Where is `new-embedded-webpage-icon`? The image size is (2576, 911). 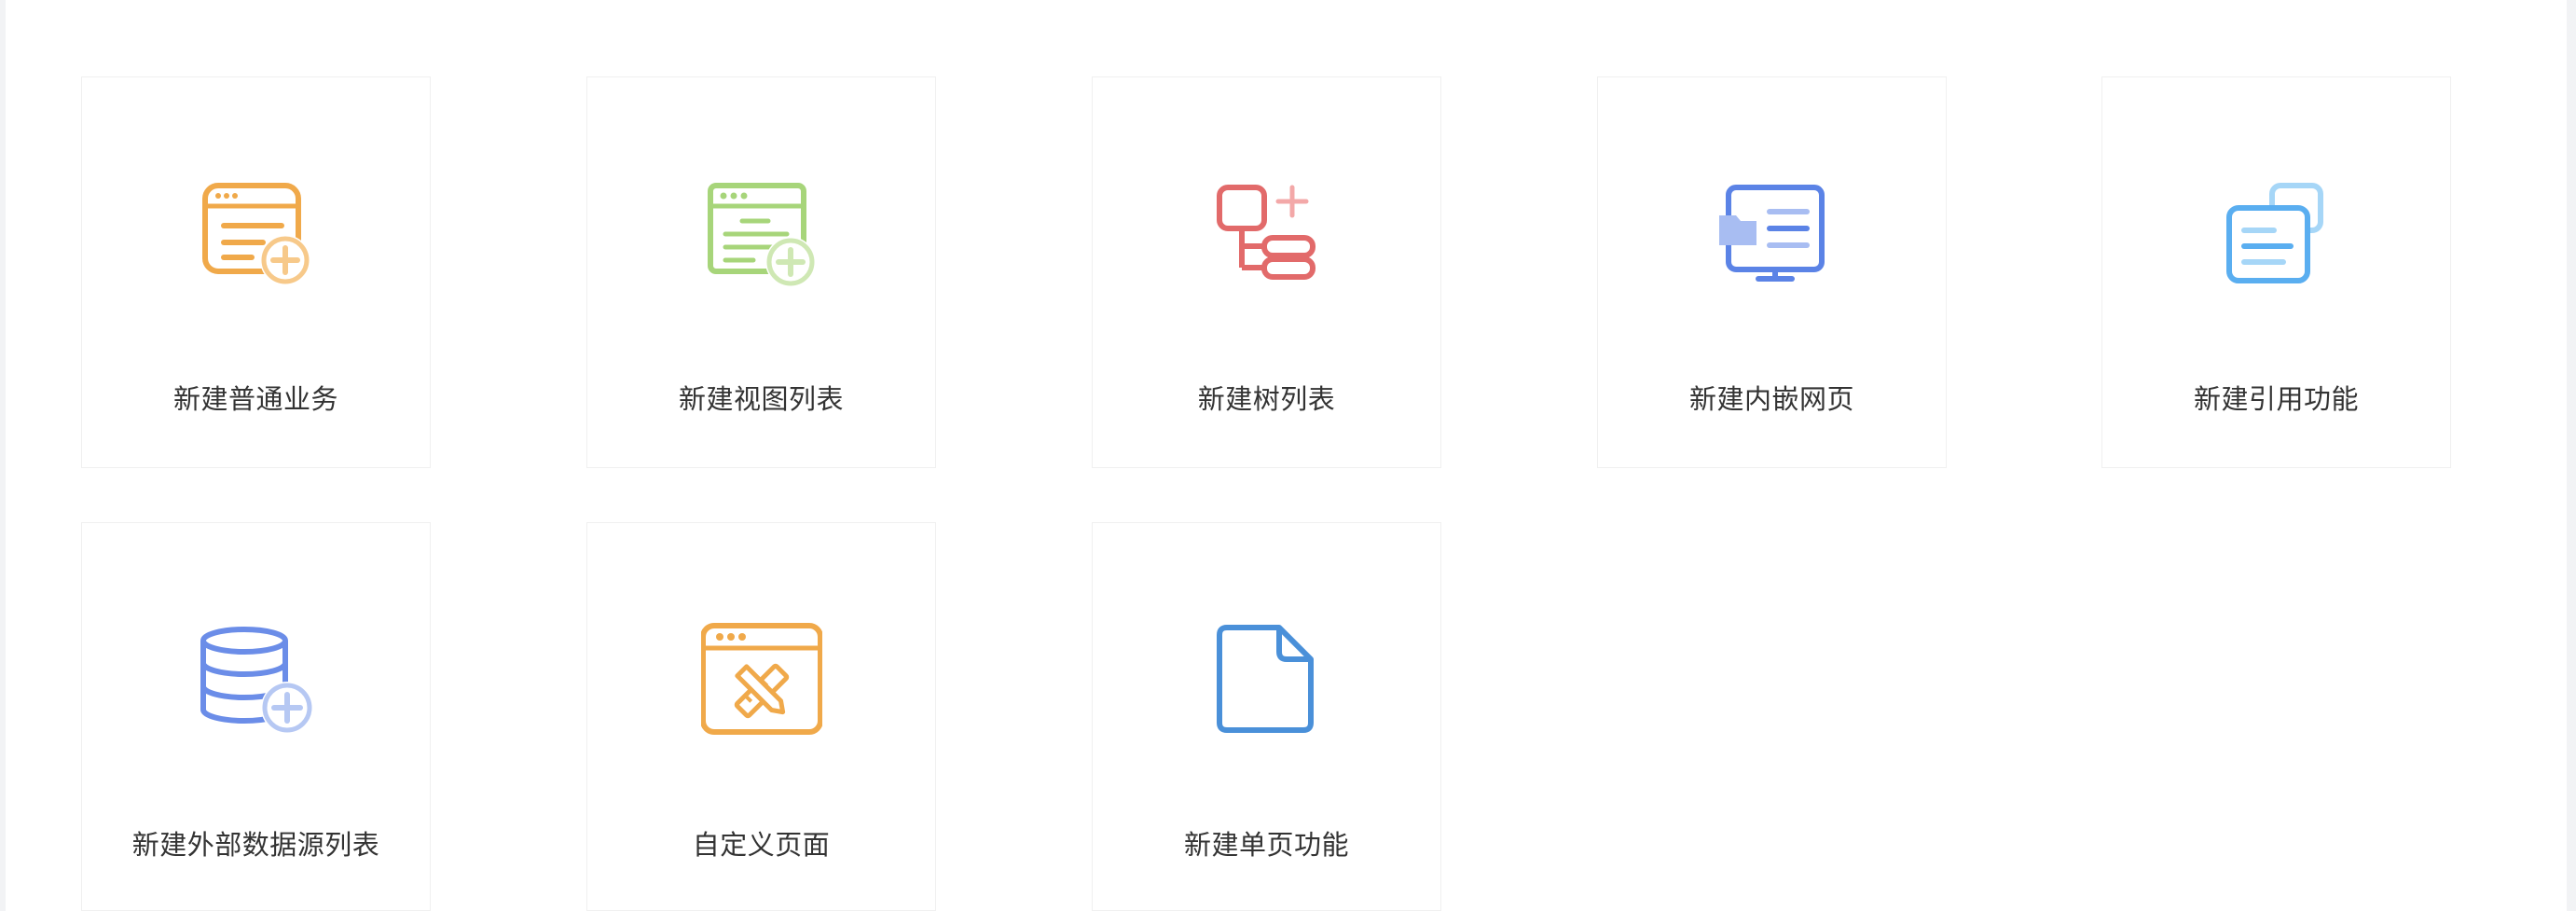 new-embedded-webpage-icon is located at coordinates (1772, 235).